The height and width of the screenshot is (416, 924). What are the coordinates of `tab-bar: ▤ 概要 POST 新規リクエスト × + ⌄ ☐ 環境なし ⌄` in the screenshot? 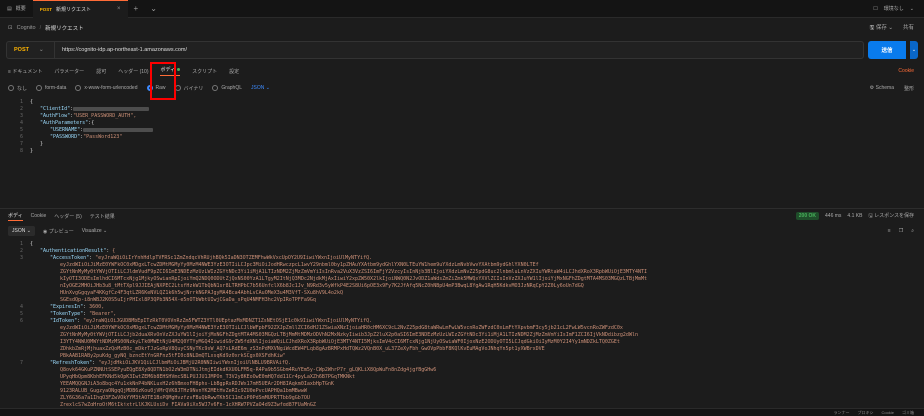 It's located at (462, 9).